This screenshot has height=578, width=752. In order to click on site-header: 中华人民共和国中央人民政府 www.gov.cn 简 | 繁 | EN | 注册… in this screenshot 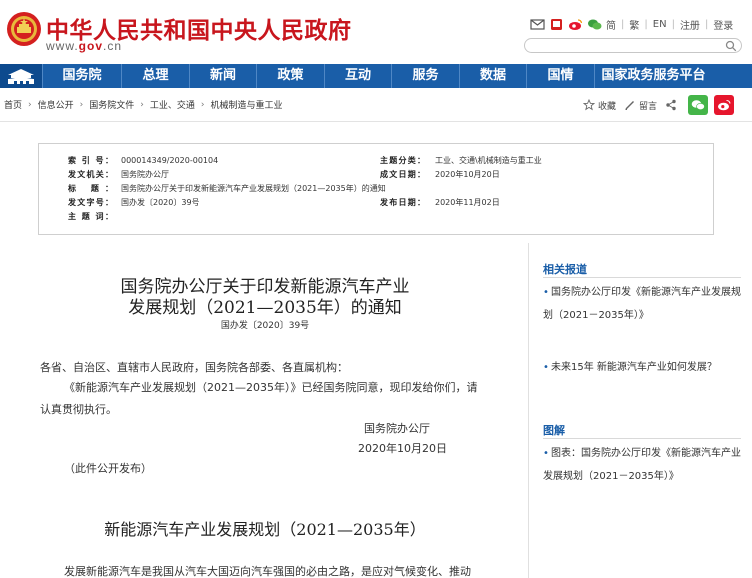, I will do `click(376, 32)`.